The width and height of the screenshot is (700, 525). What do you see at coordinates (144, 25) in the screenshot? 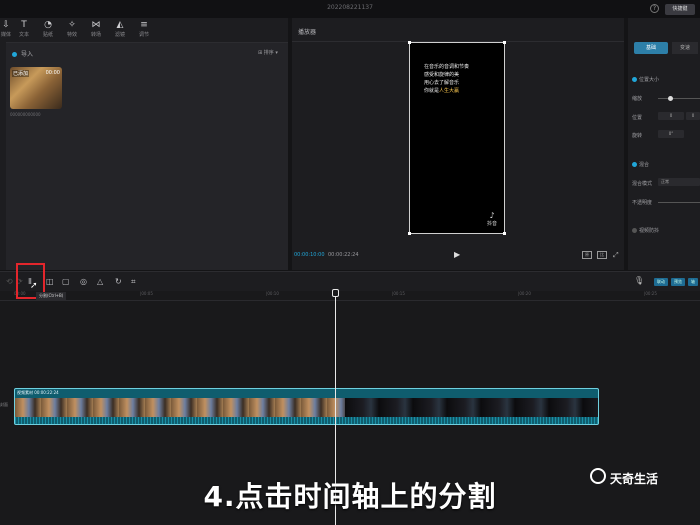
I see `adjust-icon: ≡` at bounding box center [144, 25].